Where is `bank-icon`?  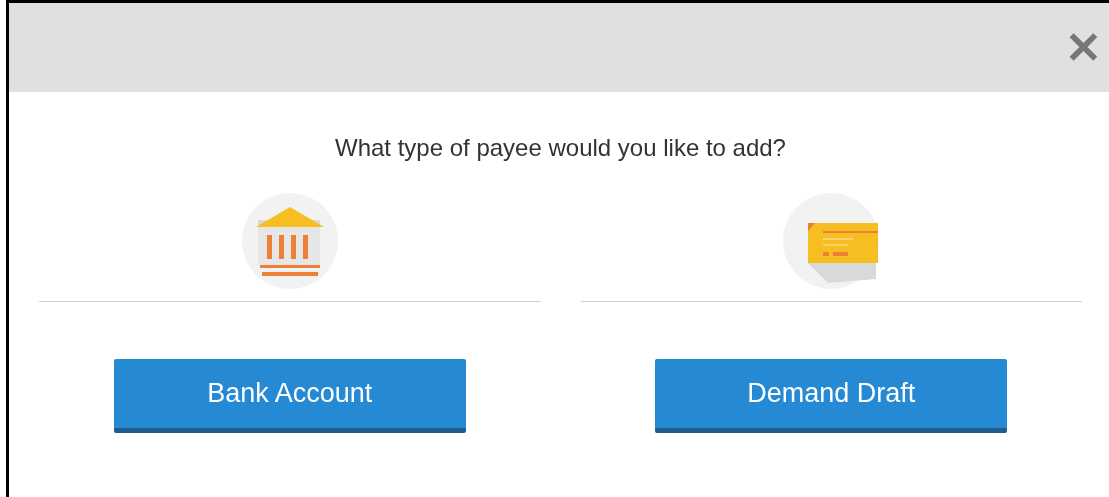
bank-icon is located at coordinates (289, 241).